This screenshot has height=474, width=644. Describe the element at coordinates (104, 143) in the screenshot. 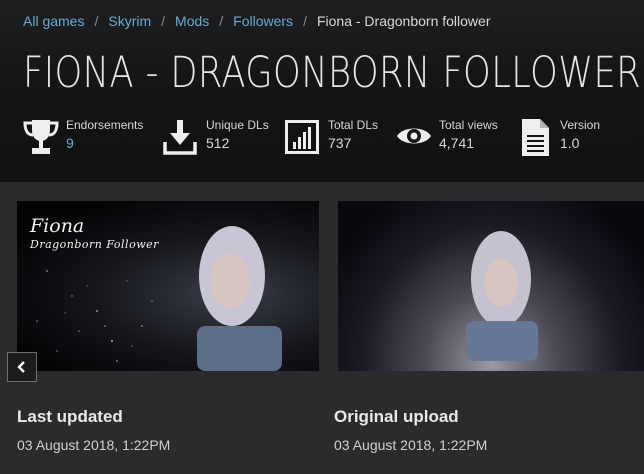

I see `stat-value: 9` at that location.